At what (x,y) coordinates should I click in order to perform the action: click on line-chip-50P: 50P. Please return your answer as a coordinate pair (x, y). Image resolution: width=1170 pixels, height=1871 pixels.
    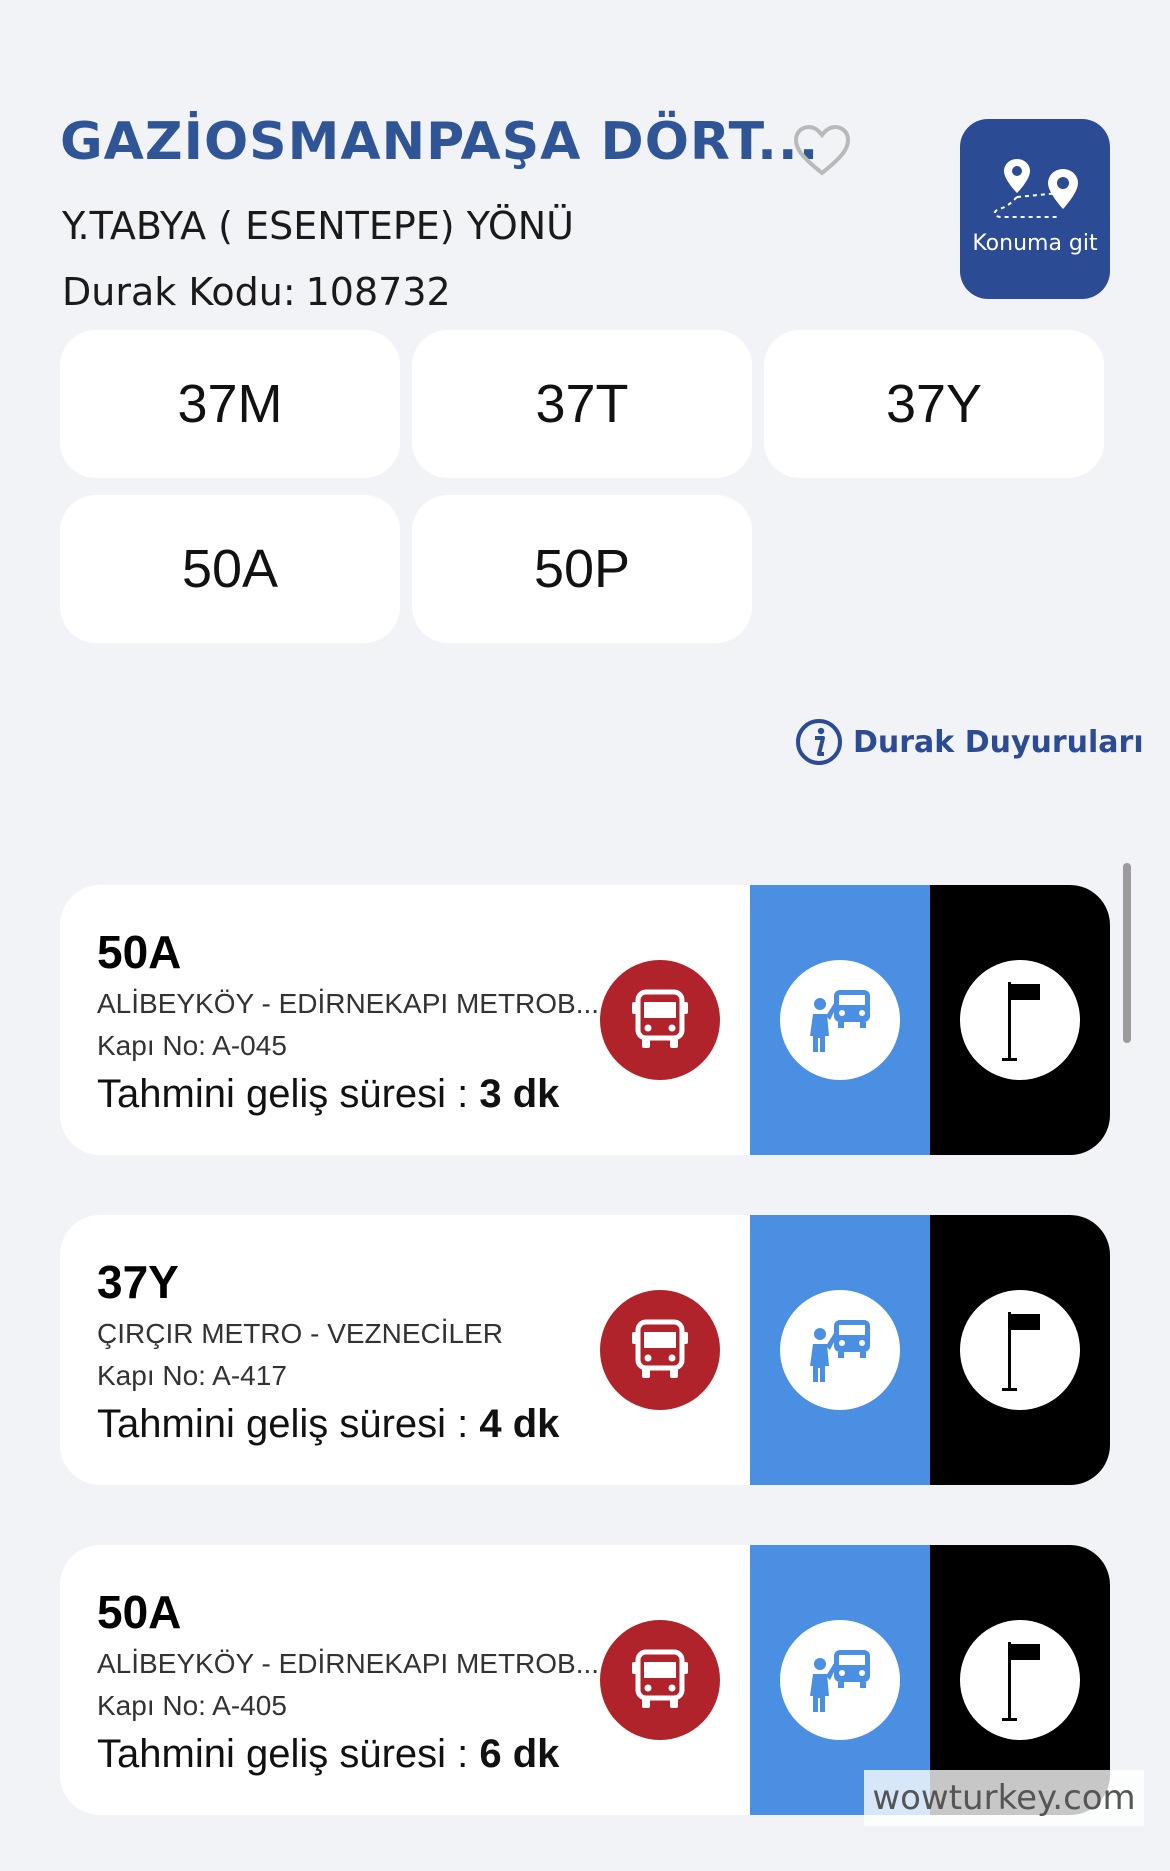
    Looking at the image, I should click on (582, 569).